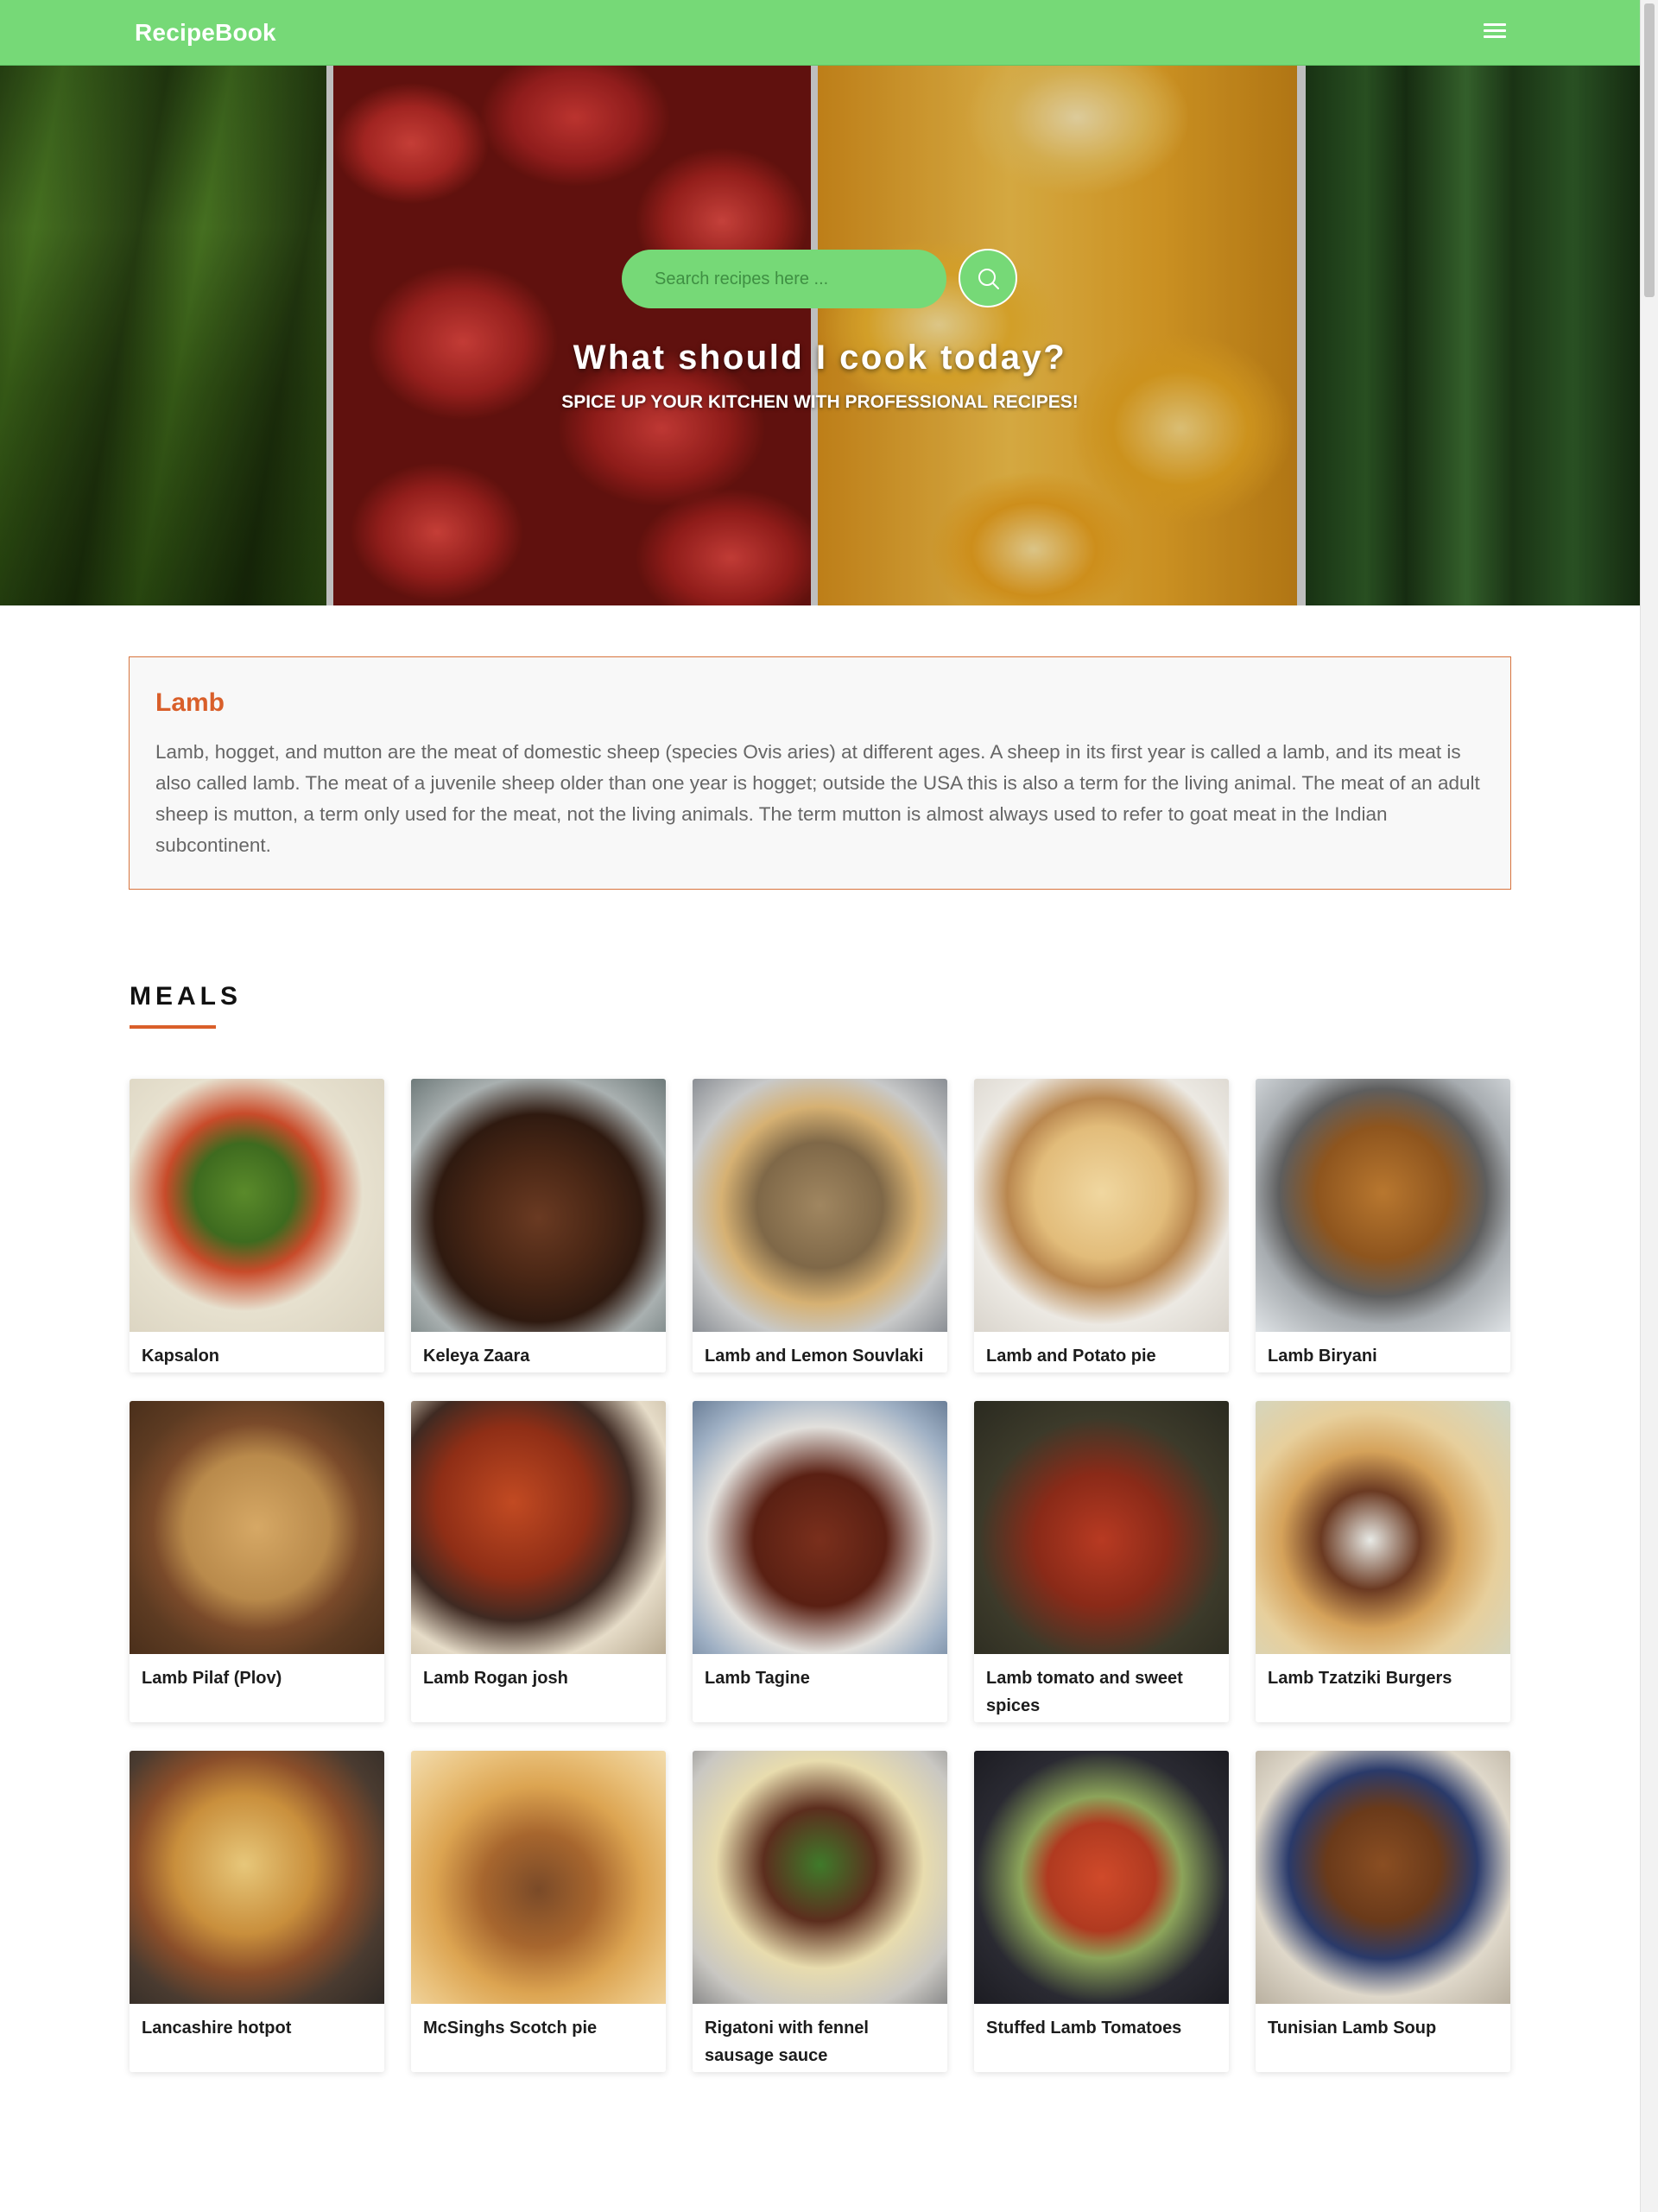 The image size is (1658, 2212). I want to click on meal-name: Tunisian Lamb Soup, so click(1352, 2028).